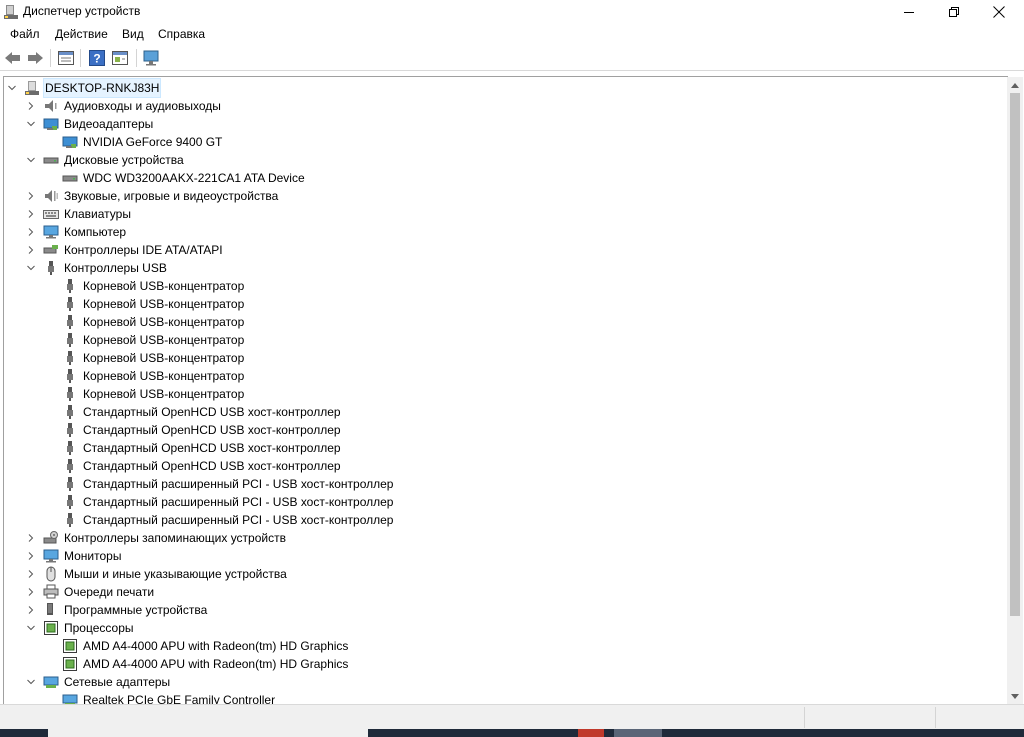 This screenshot has height=737, width=1024. What do you see at coordinates (97, 58) in the screenshot?
I see `help-icon: ?` at bounding box center [97, 58].